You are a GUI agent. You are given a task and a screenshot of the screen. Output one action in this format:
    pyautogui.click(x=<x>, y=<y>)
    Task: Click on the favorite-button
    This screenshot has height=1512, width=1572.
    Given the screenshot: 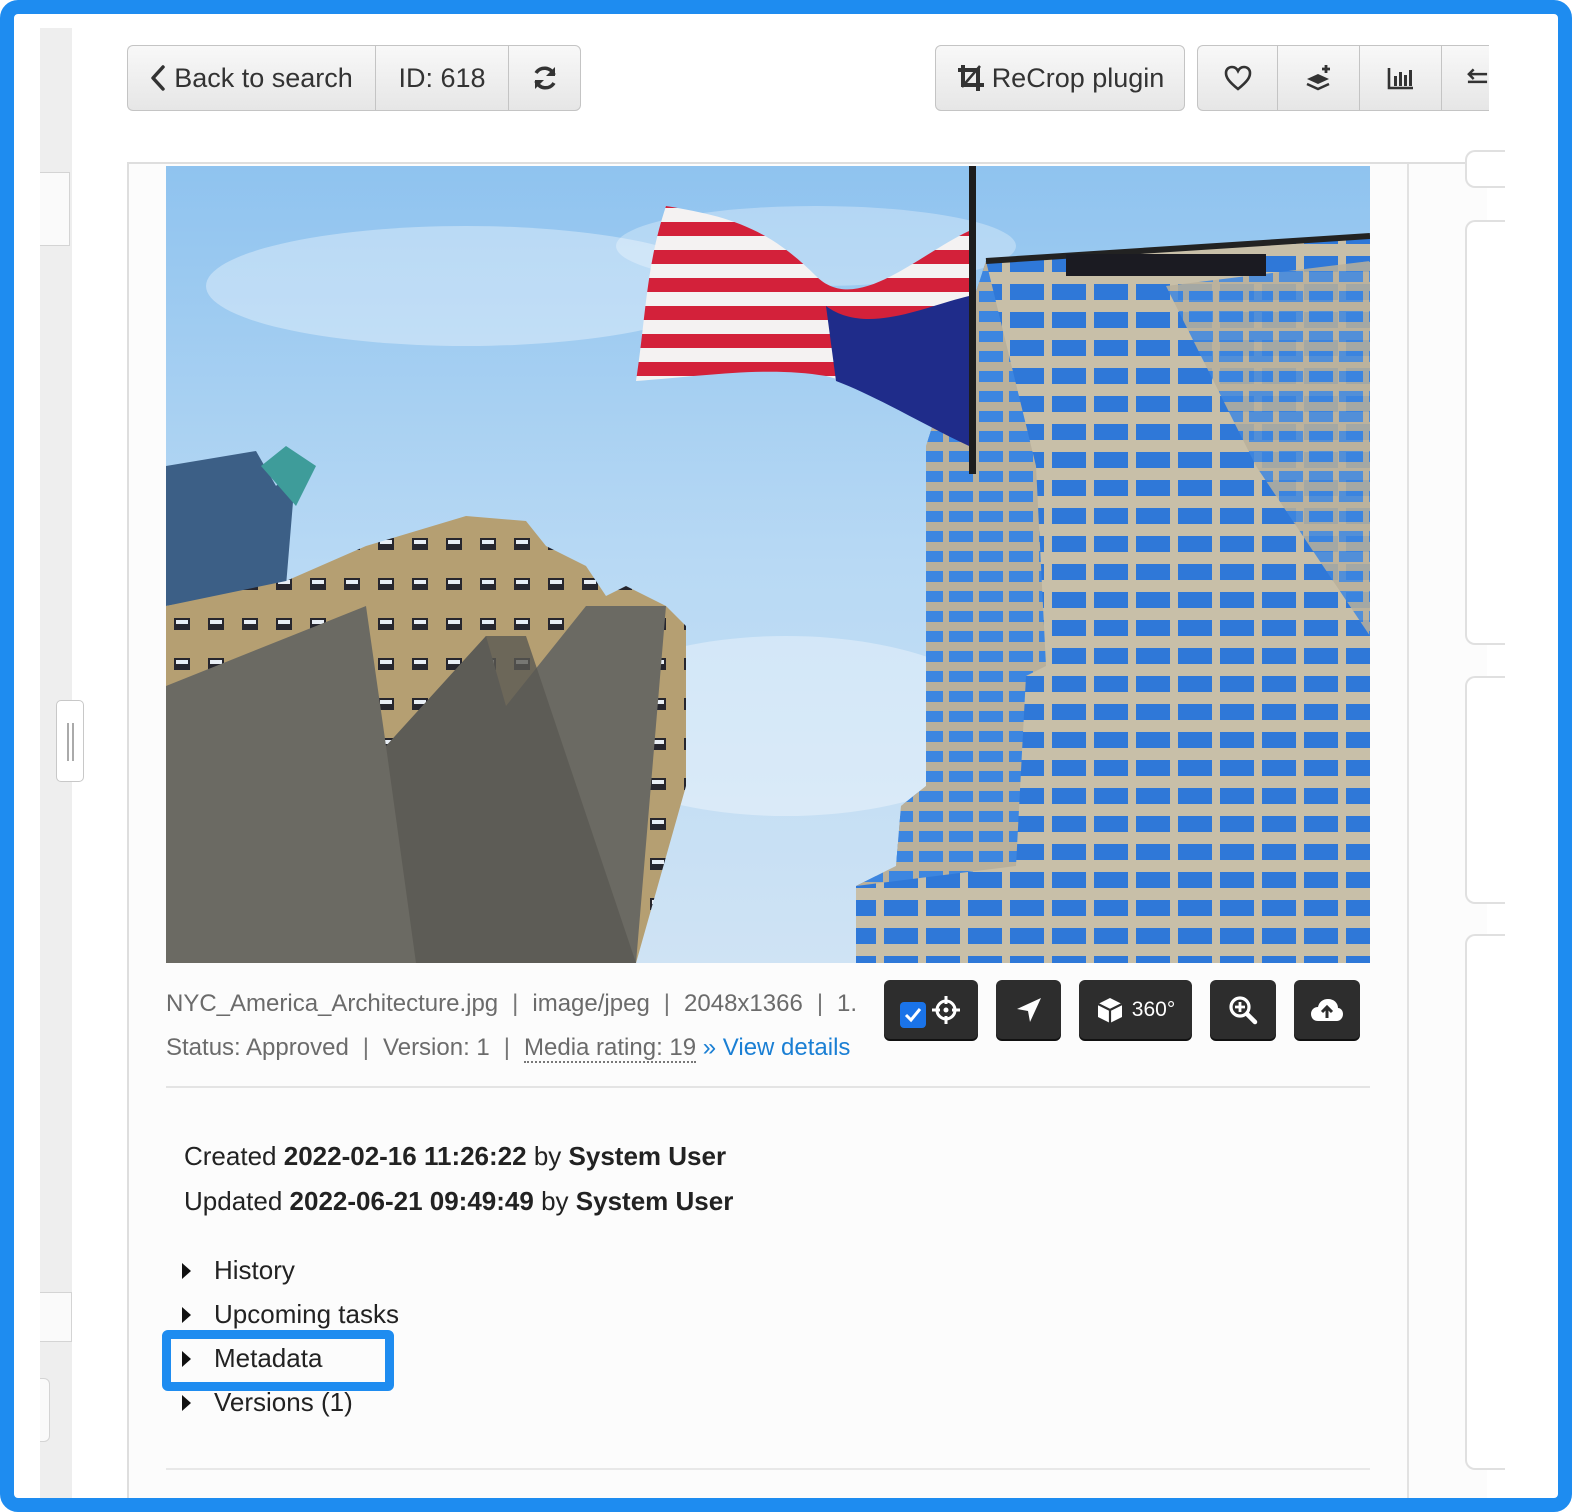 What is the action you would take?
    pyautogui.click(x=1237, y=78)
    